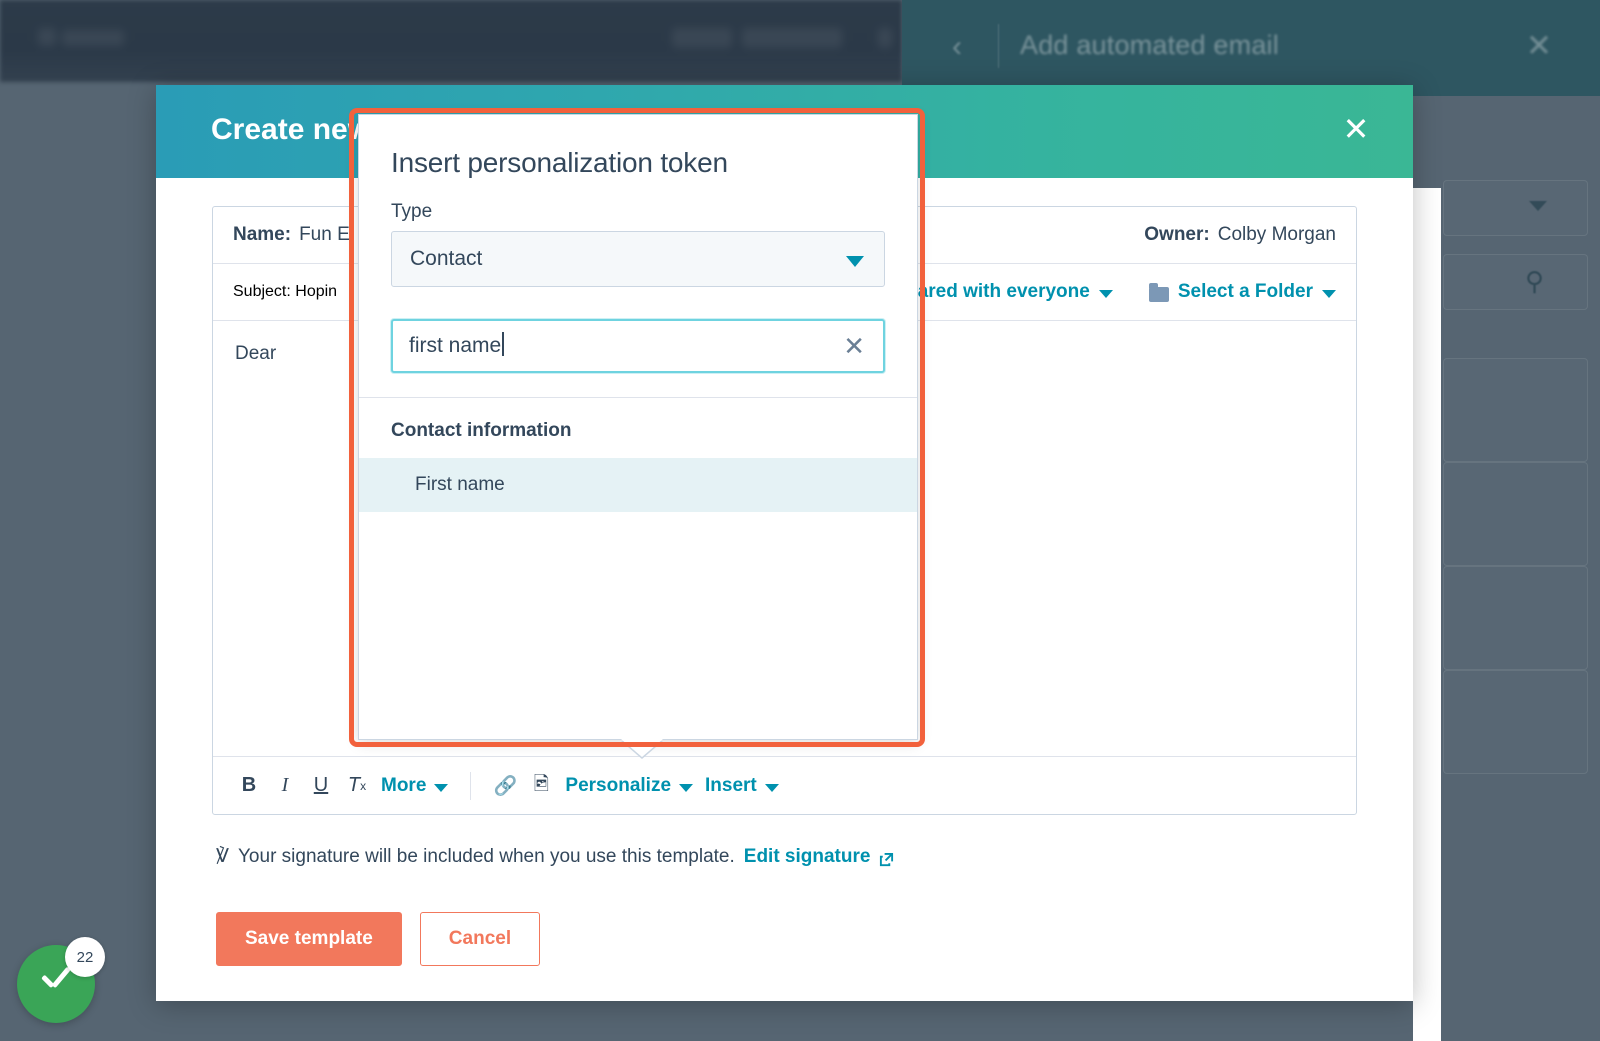 This screenshot has height=1041, width=1600. Describe the element at coordinates (642, 748) in the screenshot. I see `popover-notch` at that location.